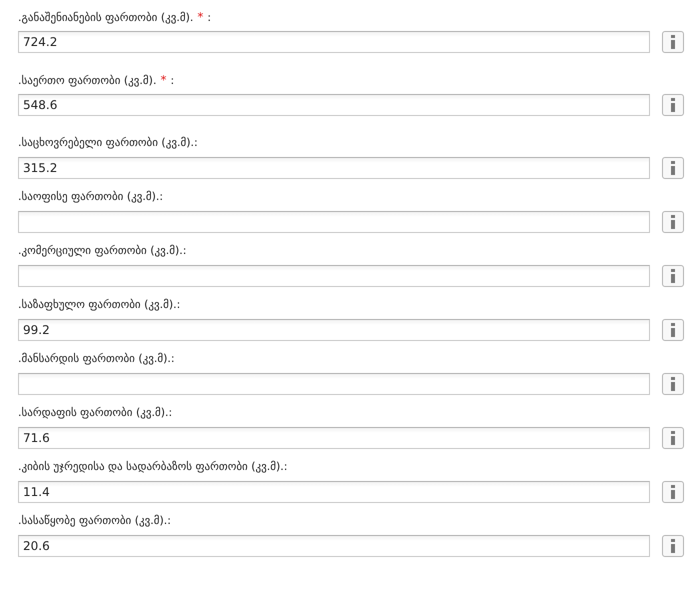  Describe the element at coordinates (334, 546) in the screenshot. I see `input-field: 20.6` at that location.